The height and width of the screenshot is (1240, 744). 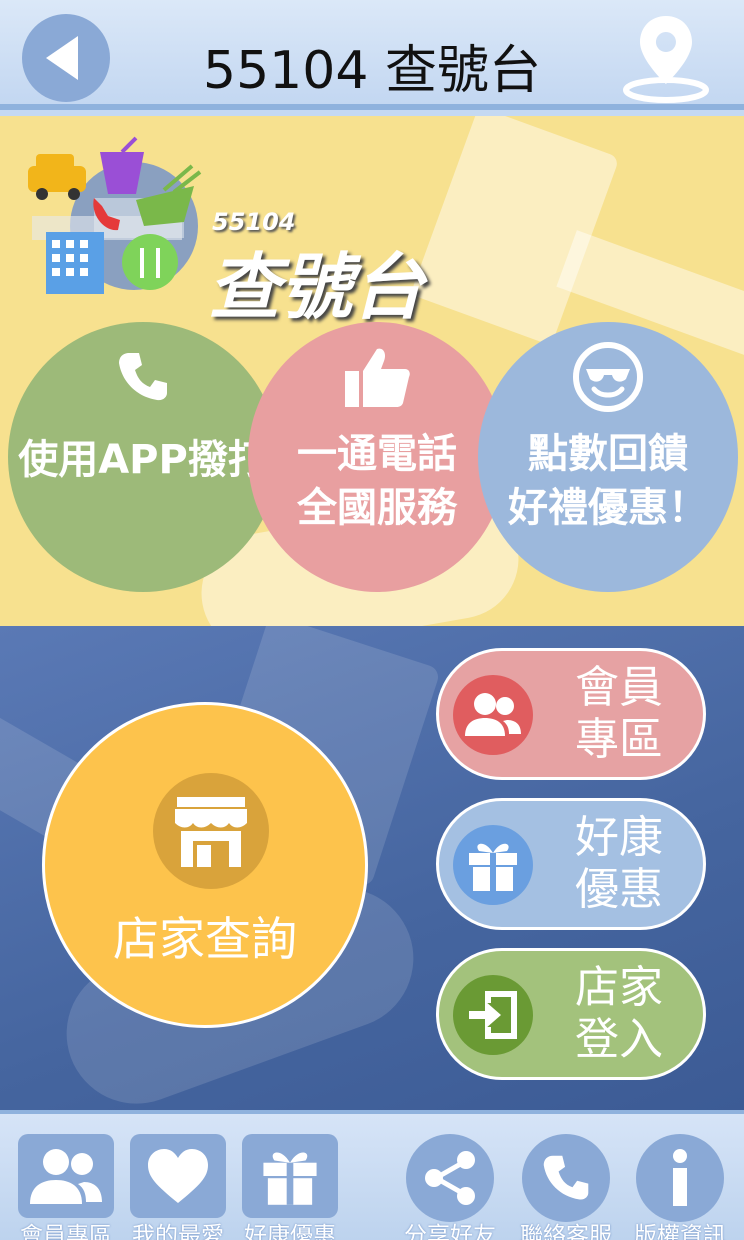 I want to click on app-dial-circle: 使用APP撥打, so click(x=143, y=457).